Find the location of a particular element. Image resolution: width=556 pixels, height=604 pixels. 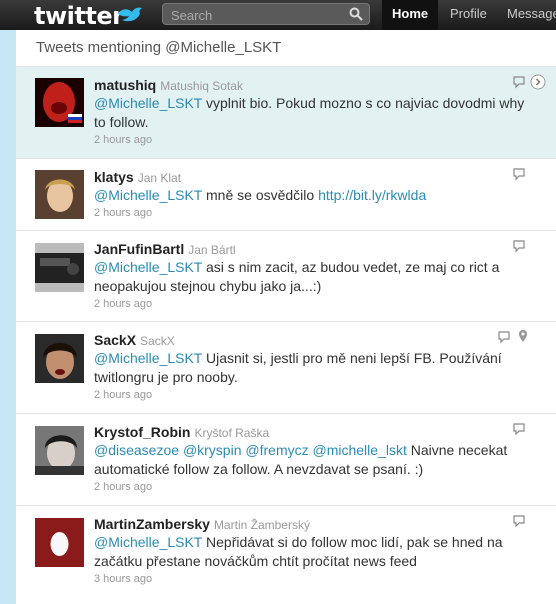

timestamp: 3 hours ago is located at coordinates (123, 579).